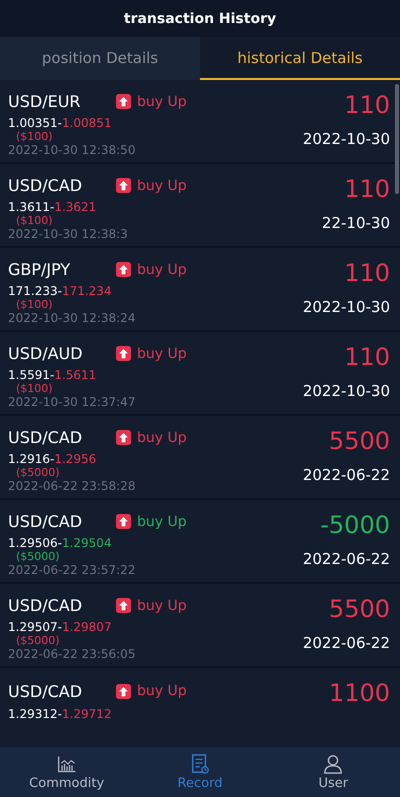 The image size is (400, 797). I want to click on trade-row: USD/CAD buy Up 1.29507-1.29807 ($5000) 2022-06-22 23:56:05 5500 2022-06-22, so click(200, 626).